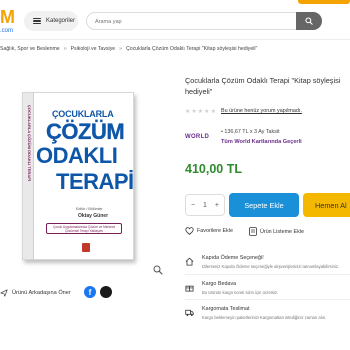  I want to click on site-header: M .com Kategoriler, so click(175, 20).